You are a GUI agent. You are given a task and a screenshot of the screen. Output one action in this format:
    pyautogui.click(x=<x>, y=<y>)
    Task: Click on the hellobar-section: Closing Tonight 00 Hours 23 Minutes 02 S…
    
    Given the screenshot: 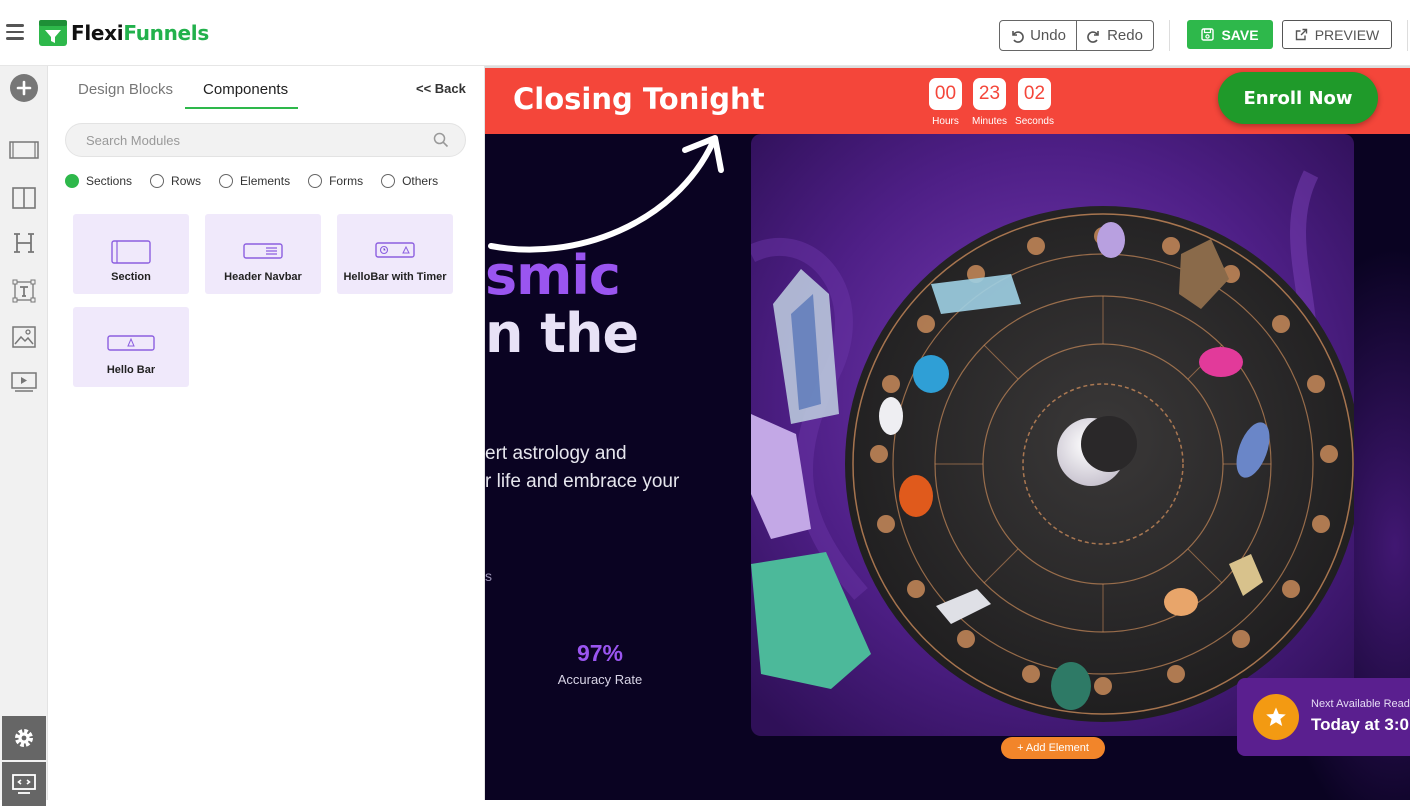 What is the action you would take?
    pyautogui.click(x=947, y=101)
    